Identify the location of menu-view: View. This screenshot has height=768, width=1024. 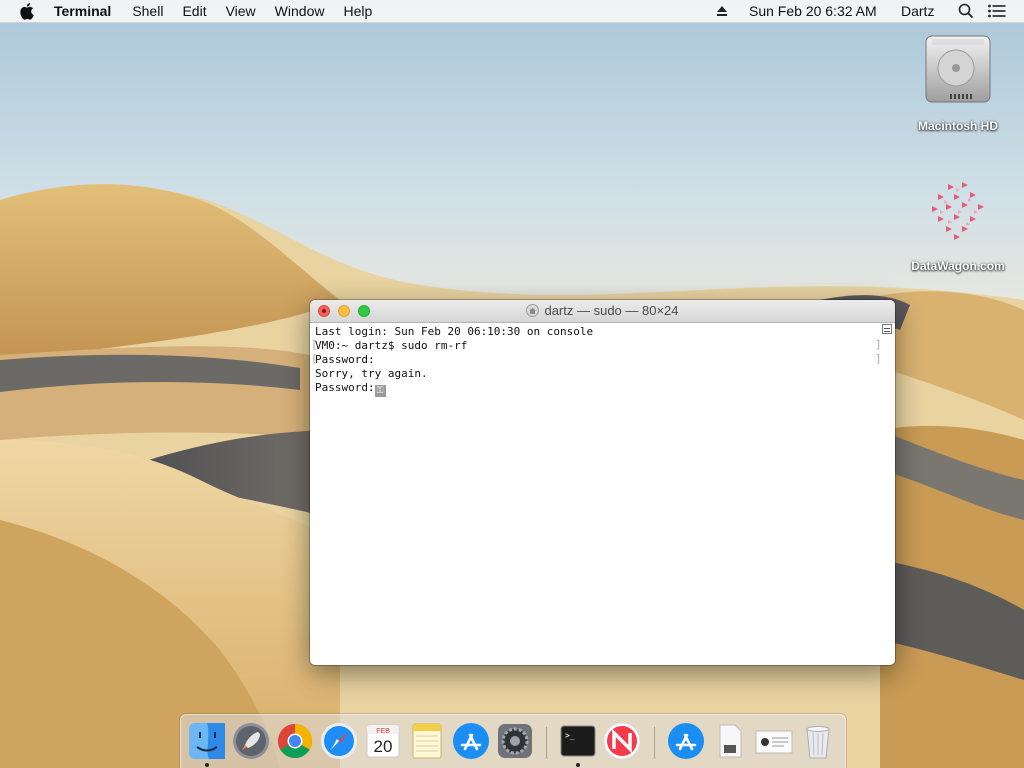
(241, 11).